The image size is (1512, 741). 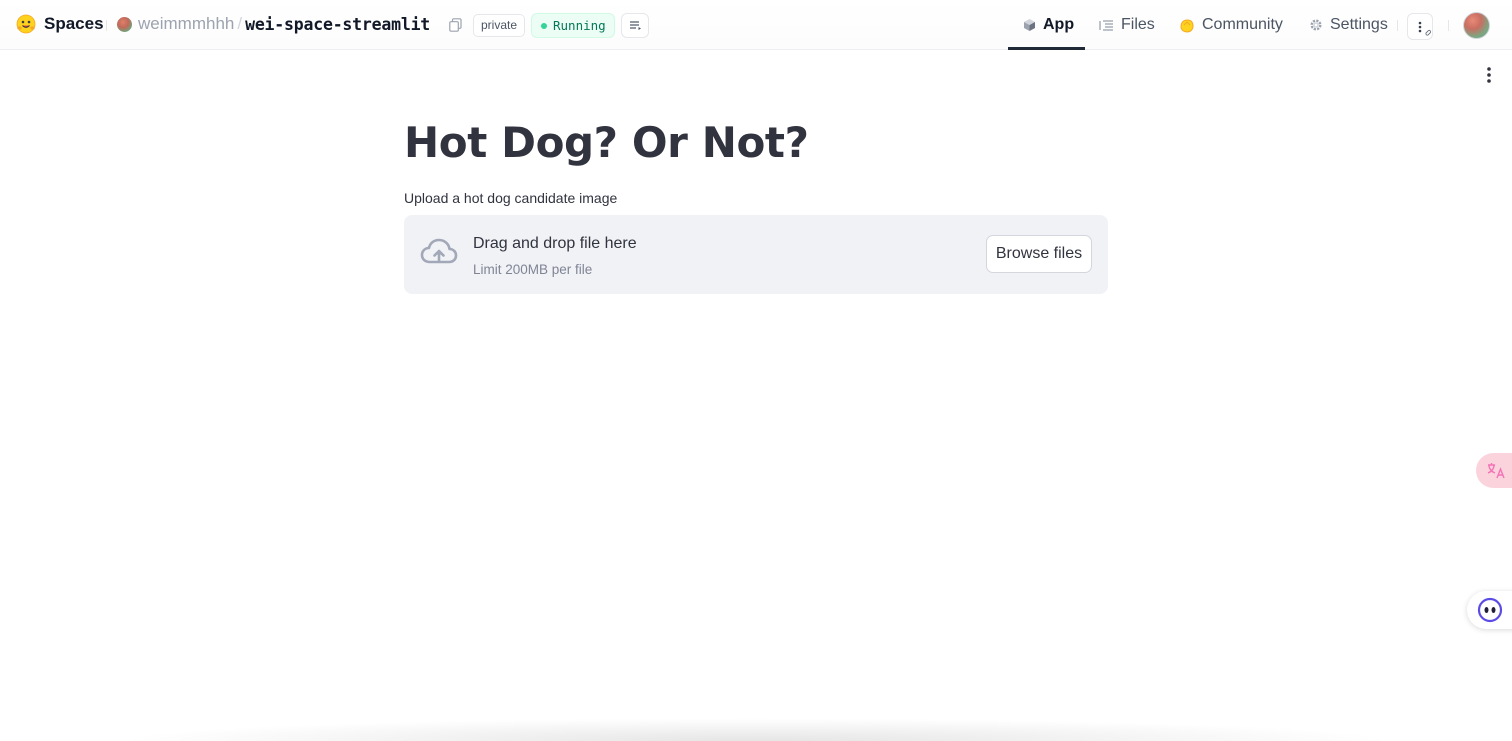 I want to click on active-tab-indicator, so click(x=1046, y=48).